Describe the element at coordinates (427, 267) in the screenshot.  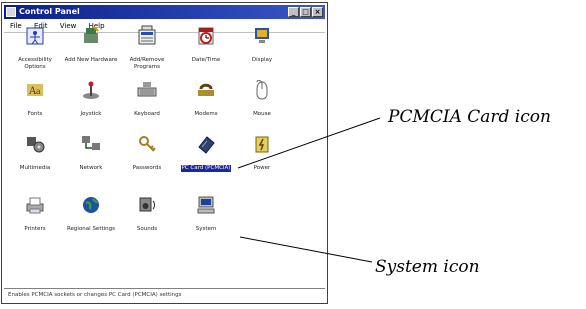
I see `system-callout-label: System icon` at that location.